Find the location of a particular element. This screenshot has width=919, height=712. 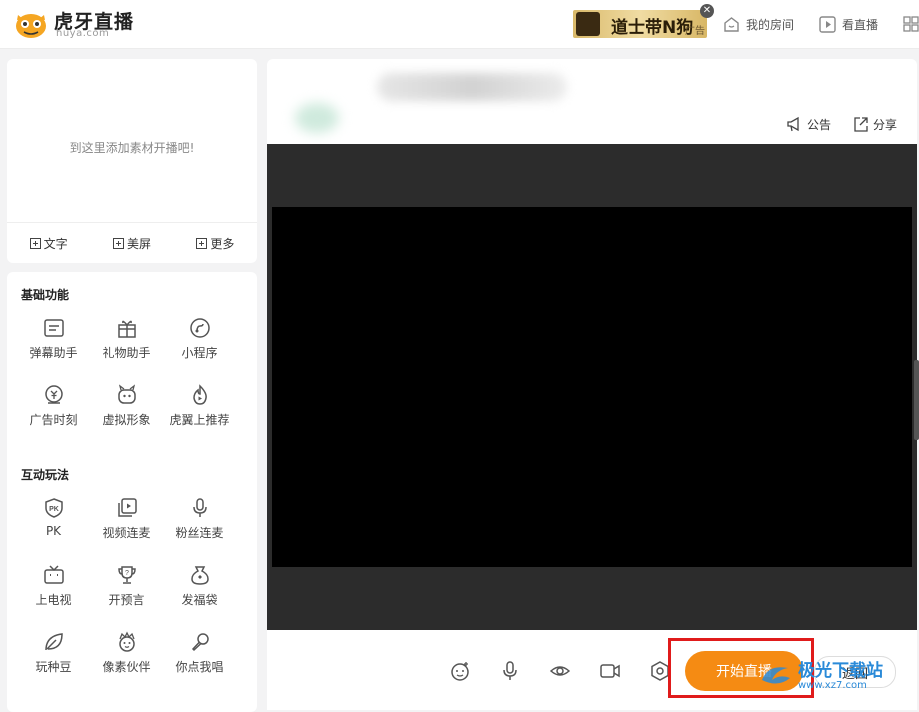

play-icon is located at coordinates (827, 24).